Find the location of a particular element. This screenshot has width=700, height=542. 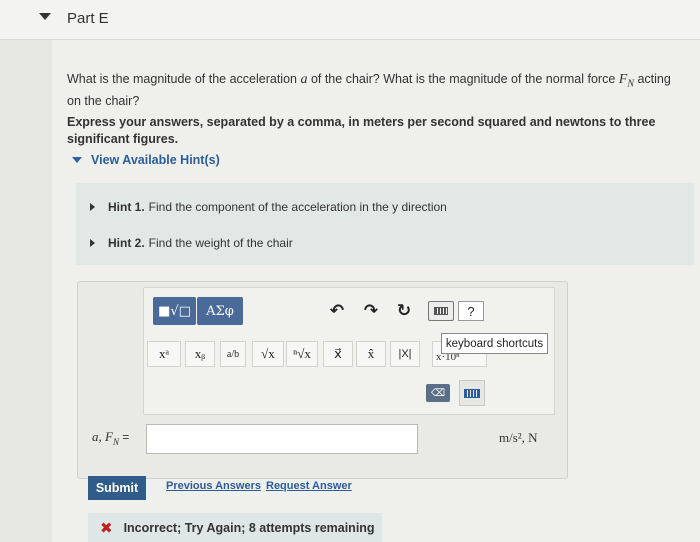

hint-2: Hint 2. Find the weight of the chair is located at coordinates (191, 243).